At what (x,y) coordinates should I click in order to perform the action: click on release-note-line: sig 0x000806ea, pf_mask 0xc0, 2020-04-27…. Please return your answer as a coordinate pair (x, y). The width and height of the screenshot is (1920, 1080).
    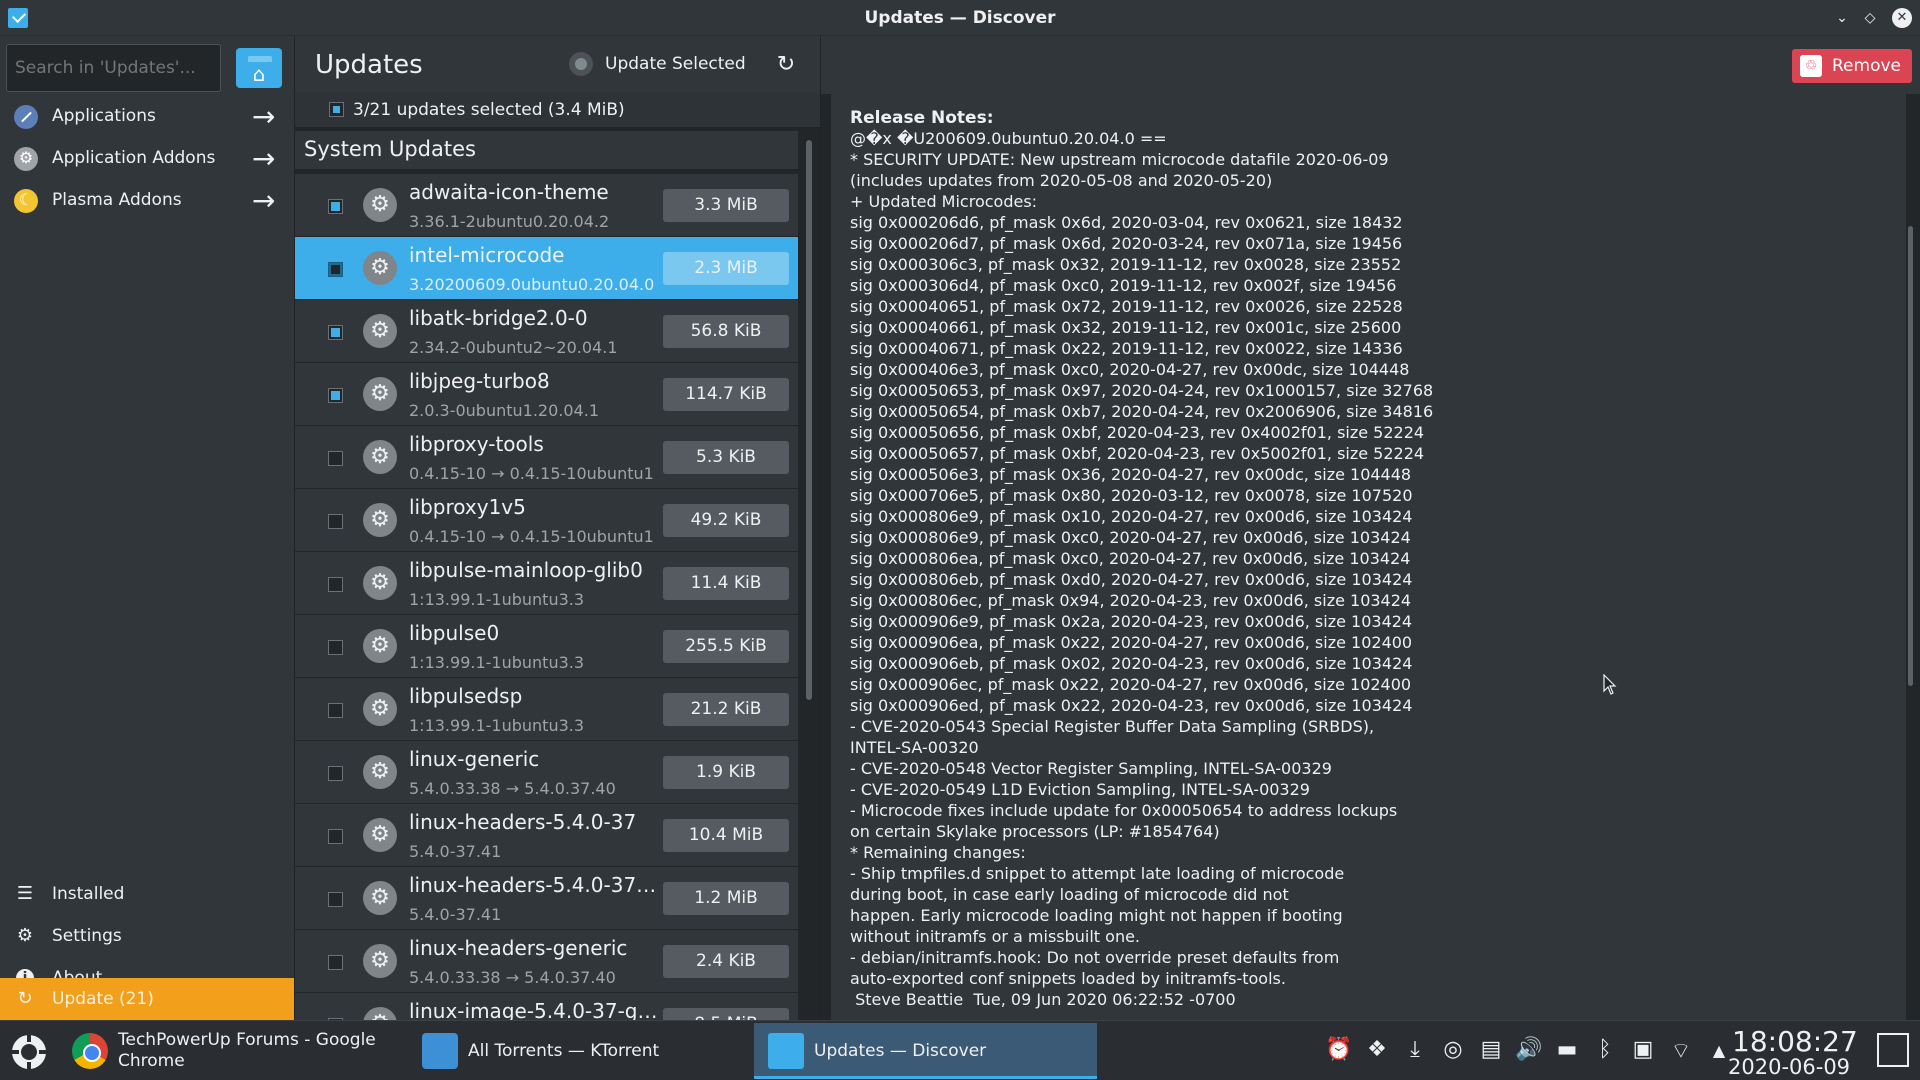
    Looking at the image, I should click on (1130, 558).